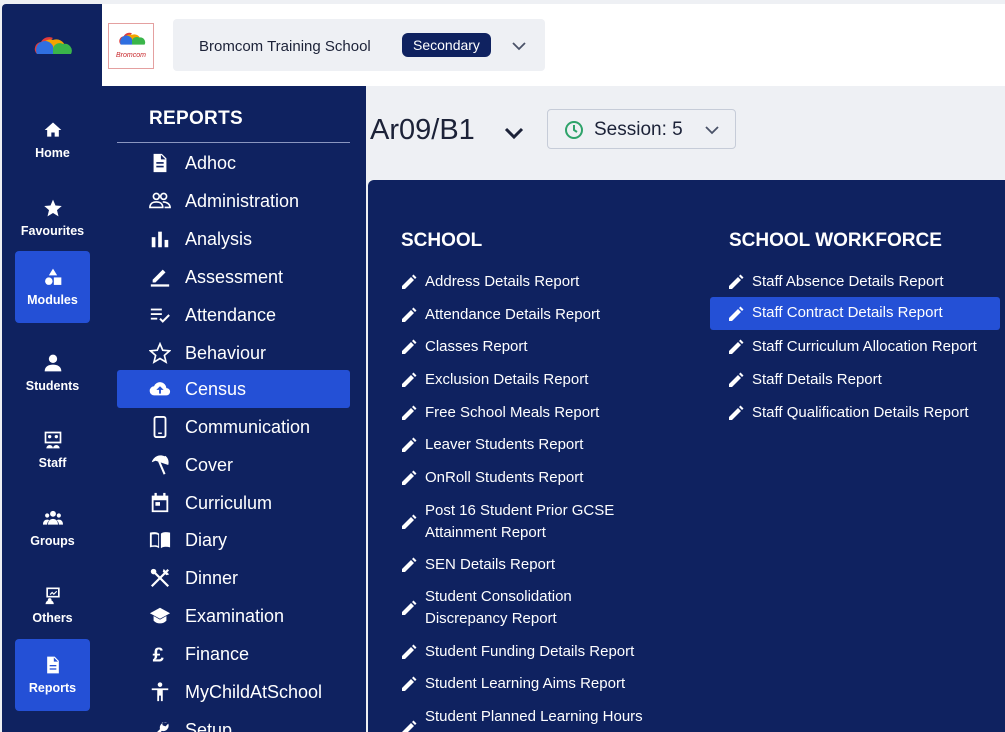 The height and width of the screenshot is (732, 1005). What do you see at coordinates (233, 540) in the screenshot?
I see `menu-item-diary: Diary` at bounding box center [233, 540].